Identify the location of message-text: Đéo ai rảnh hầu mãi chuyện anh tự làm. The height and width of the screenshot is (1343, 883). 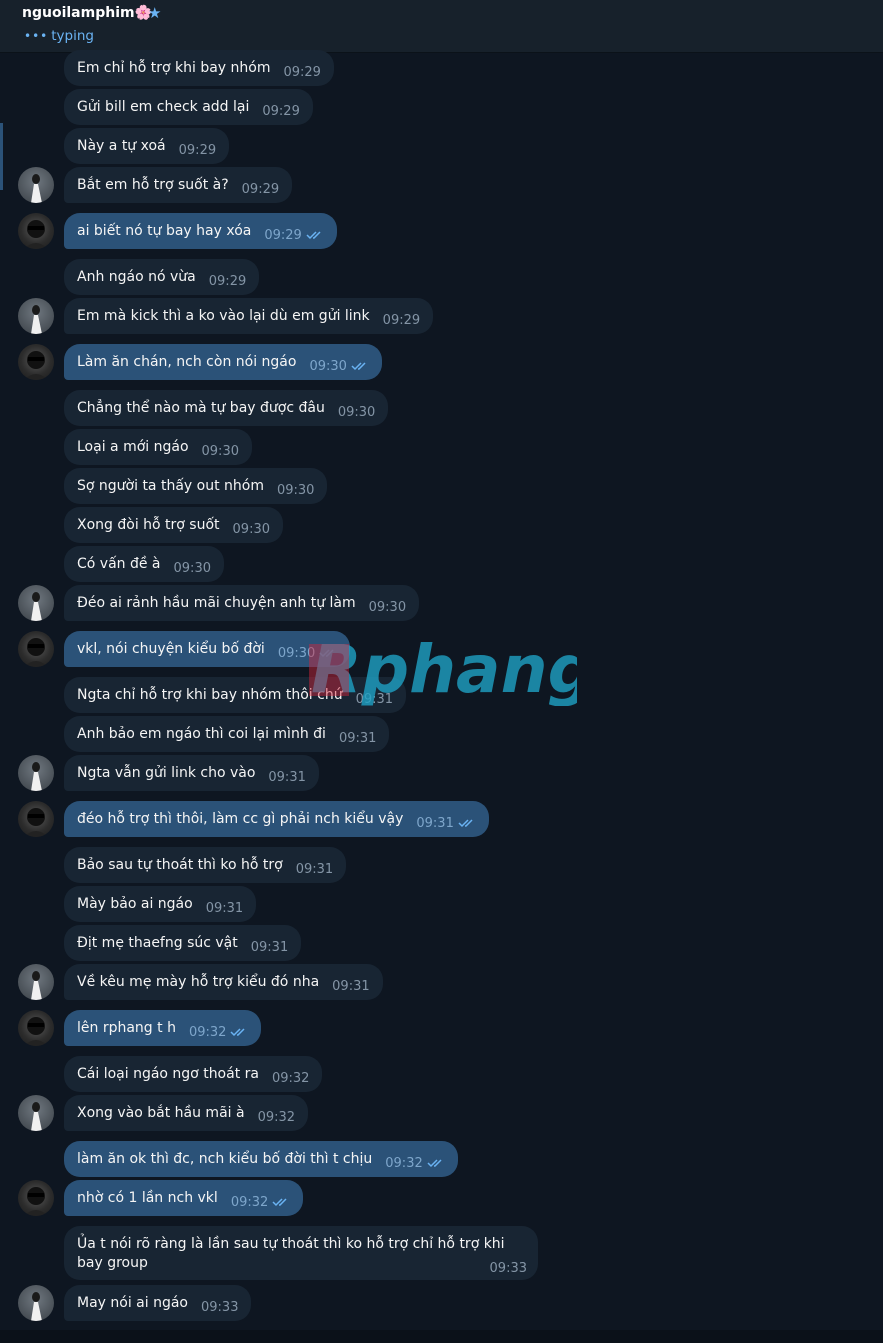
(216, 603).